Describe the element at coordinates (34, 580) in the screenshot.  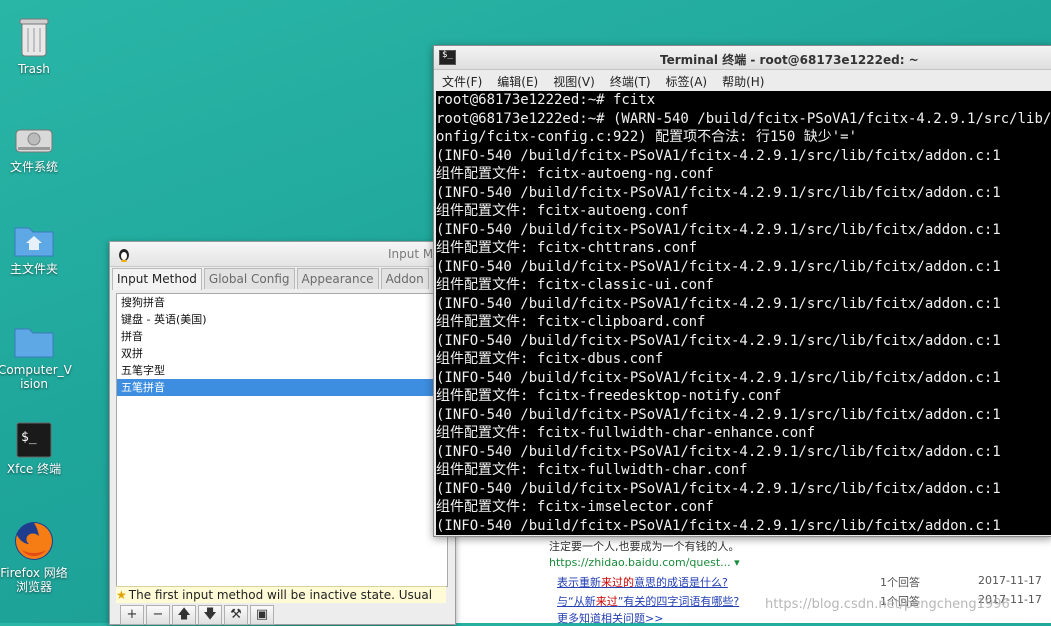
I see `desktop-icon-label: Firefox 网络 浏览器` at that location.